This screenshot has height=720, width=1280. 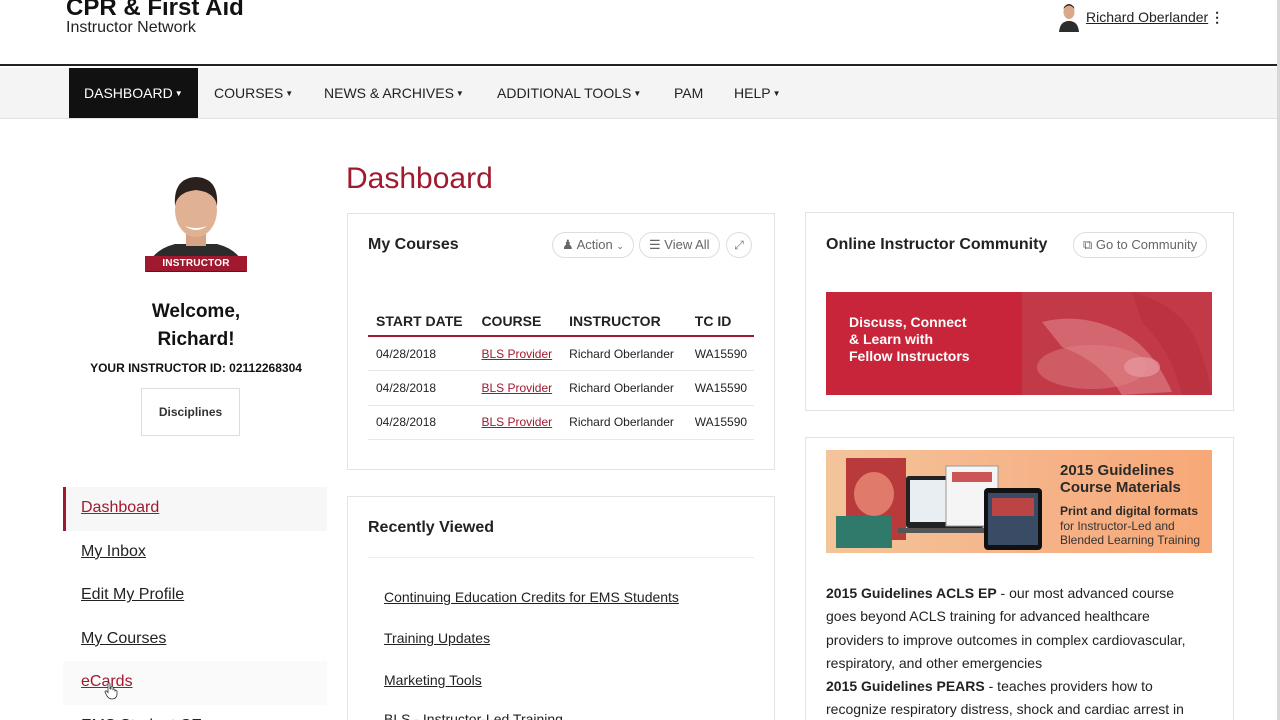 I want to click on welcome-line2: Richard!, so click(x=196, y=339).